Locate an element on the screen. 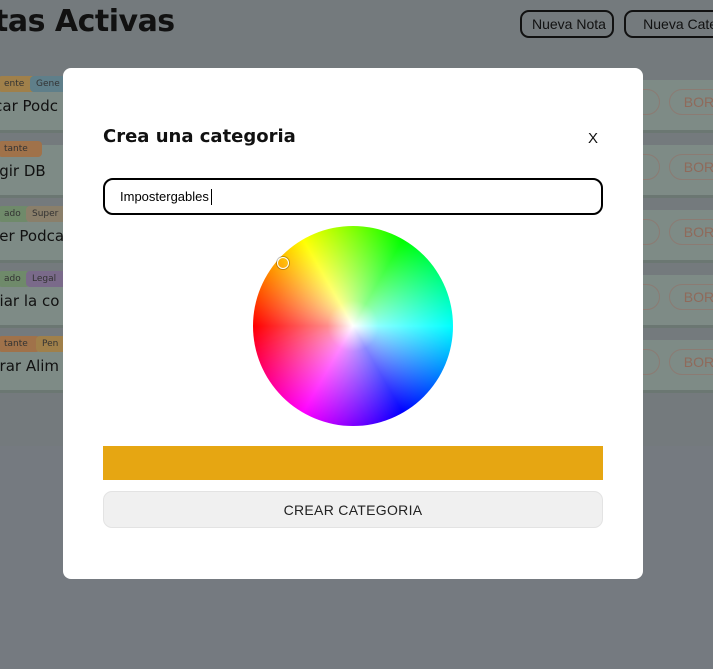 The height and width of the screenshot is (669, 713). color-preview-swatch is located at coordinates (353, 463).